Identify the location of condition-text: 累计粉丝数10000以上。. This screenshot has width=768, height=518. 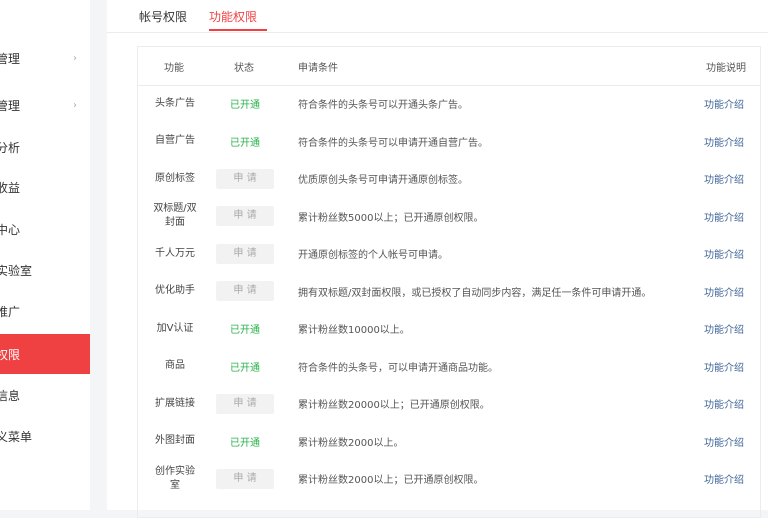
(354, 330).